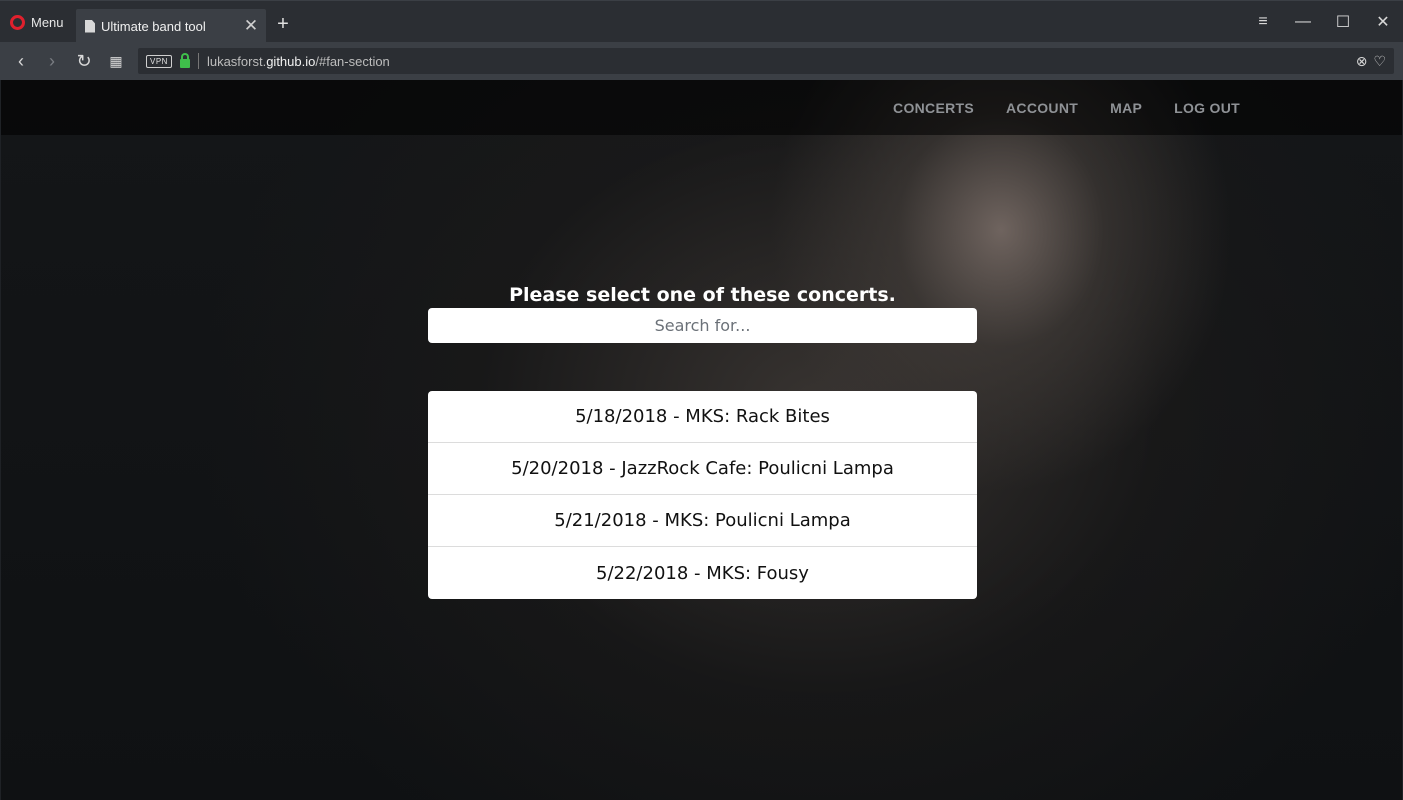  Describe the element at coordinates (702, 521) in the screenshot. I see `concert-item: 5/21/2018 - MKS: Poulicni Lampa` at that location.